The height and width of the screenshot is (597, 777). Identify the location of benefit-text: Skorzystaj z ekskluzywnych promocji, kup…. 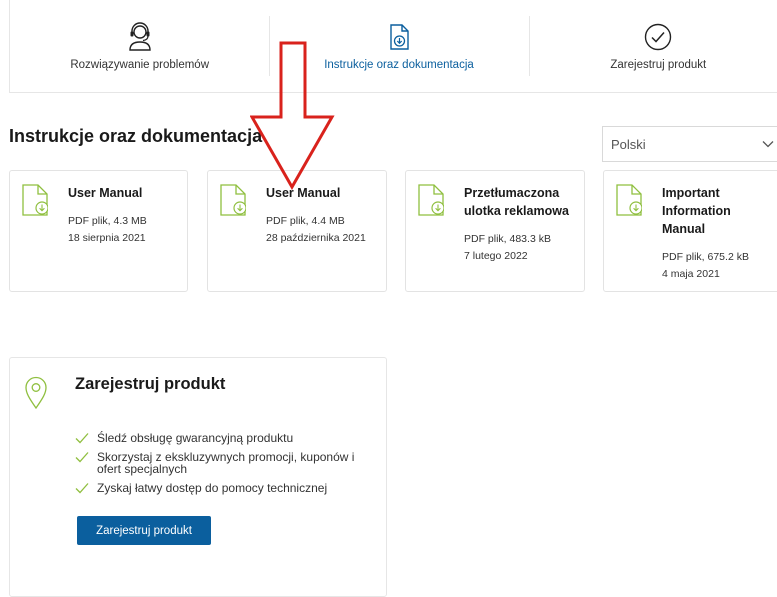
(226, 462).